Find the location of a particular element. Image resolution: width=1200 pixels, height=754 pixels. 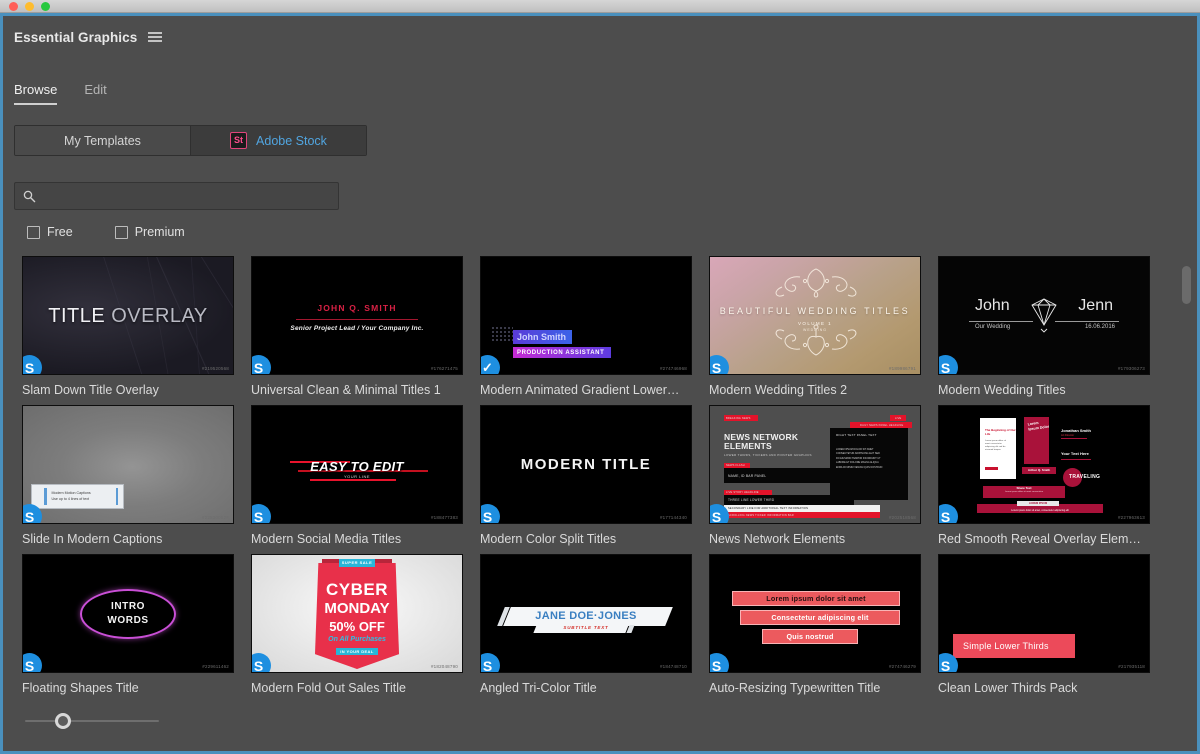

search-input is located at coordinates (186, 196).